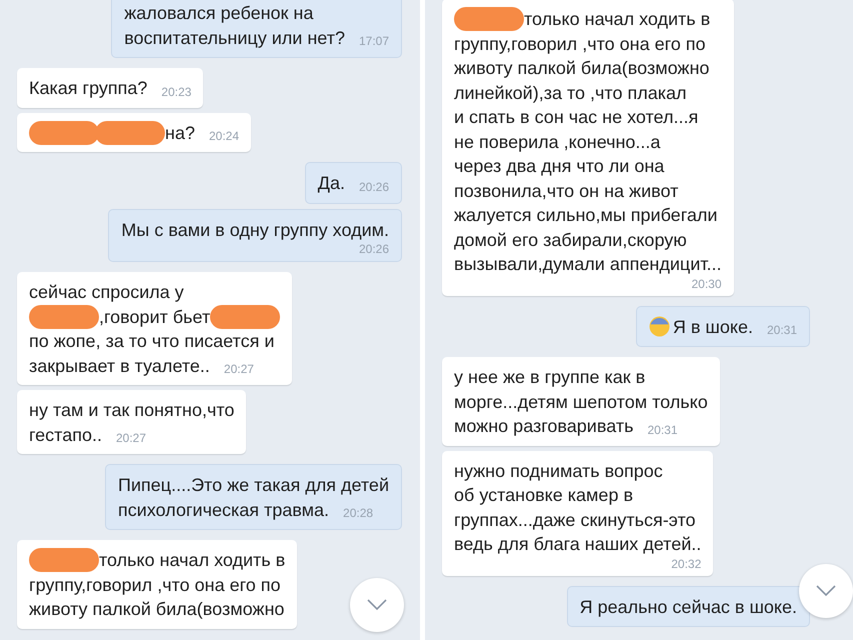  What do you see at coordinates (706, 284) in the screenshot?
I see `message-time: 20:30` at bounding box center [706, 284].